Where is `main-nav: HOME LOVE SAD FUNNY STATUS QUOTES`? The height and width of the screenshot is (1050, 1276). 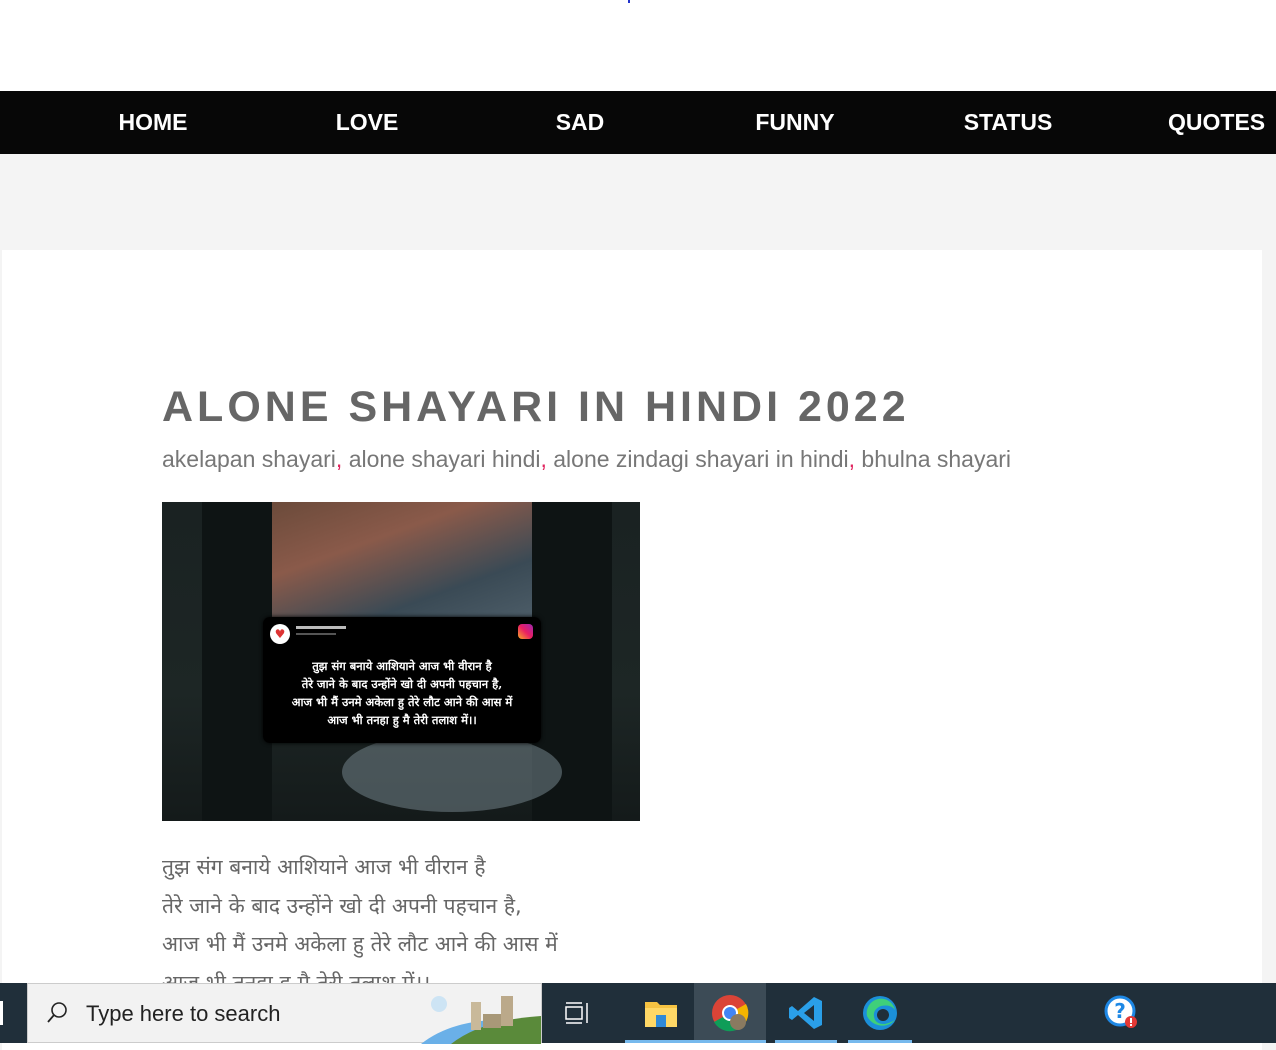 main-nav: HOME LOVE SAD FUNNY STATUS QUOTES is located at coordinates (638, 122).